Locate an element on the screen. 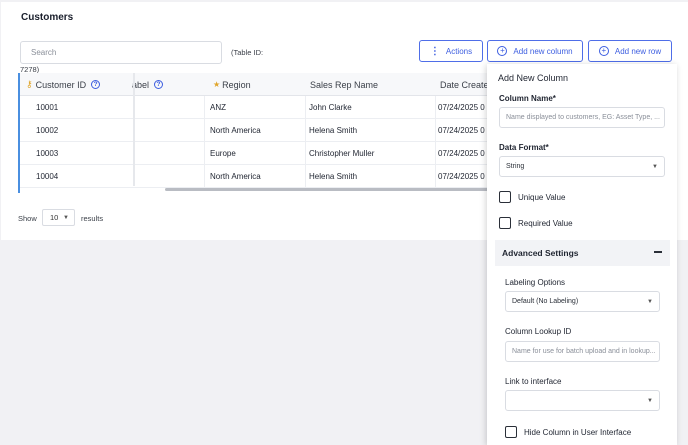 The width and height of the screenshot is (688, 445). add-column-button: + Add new column is located at coordinates (535, 51).